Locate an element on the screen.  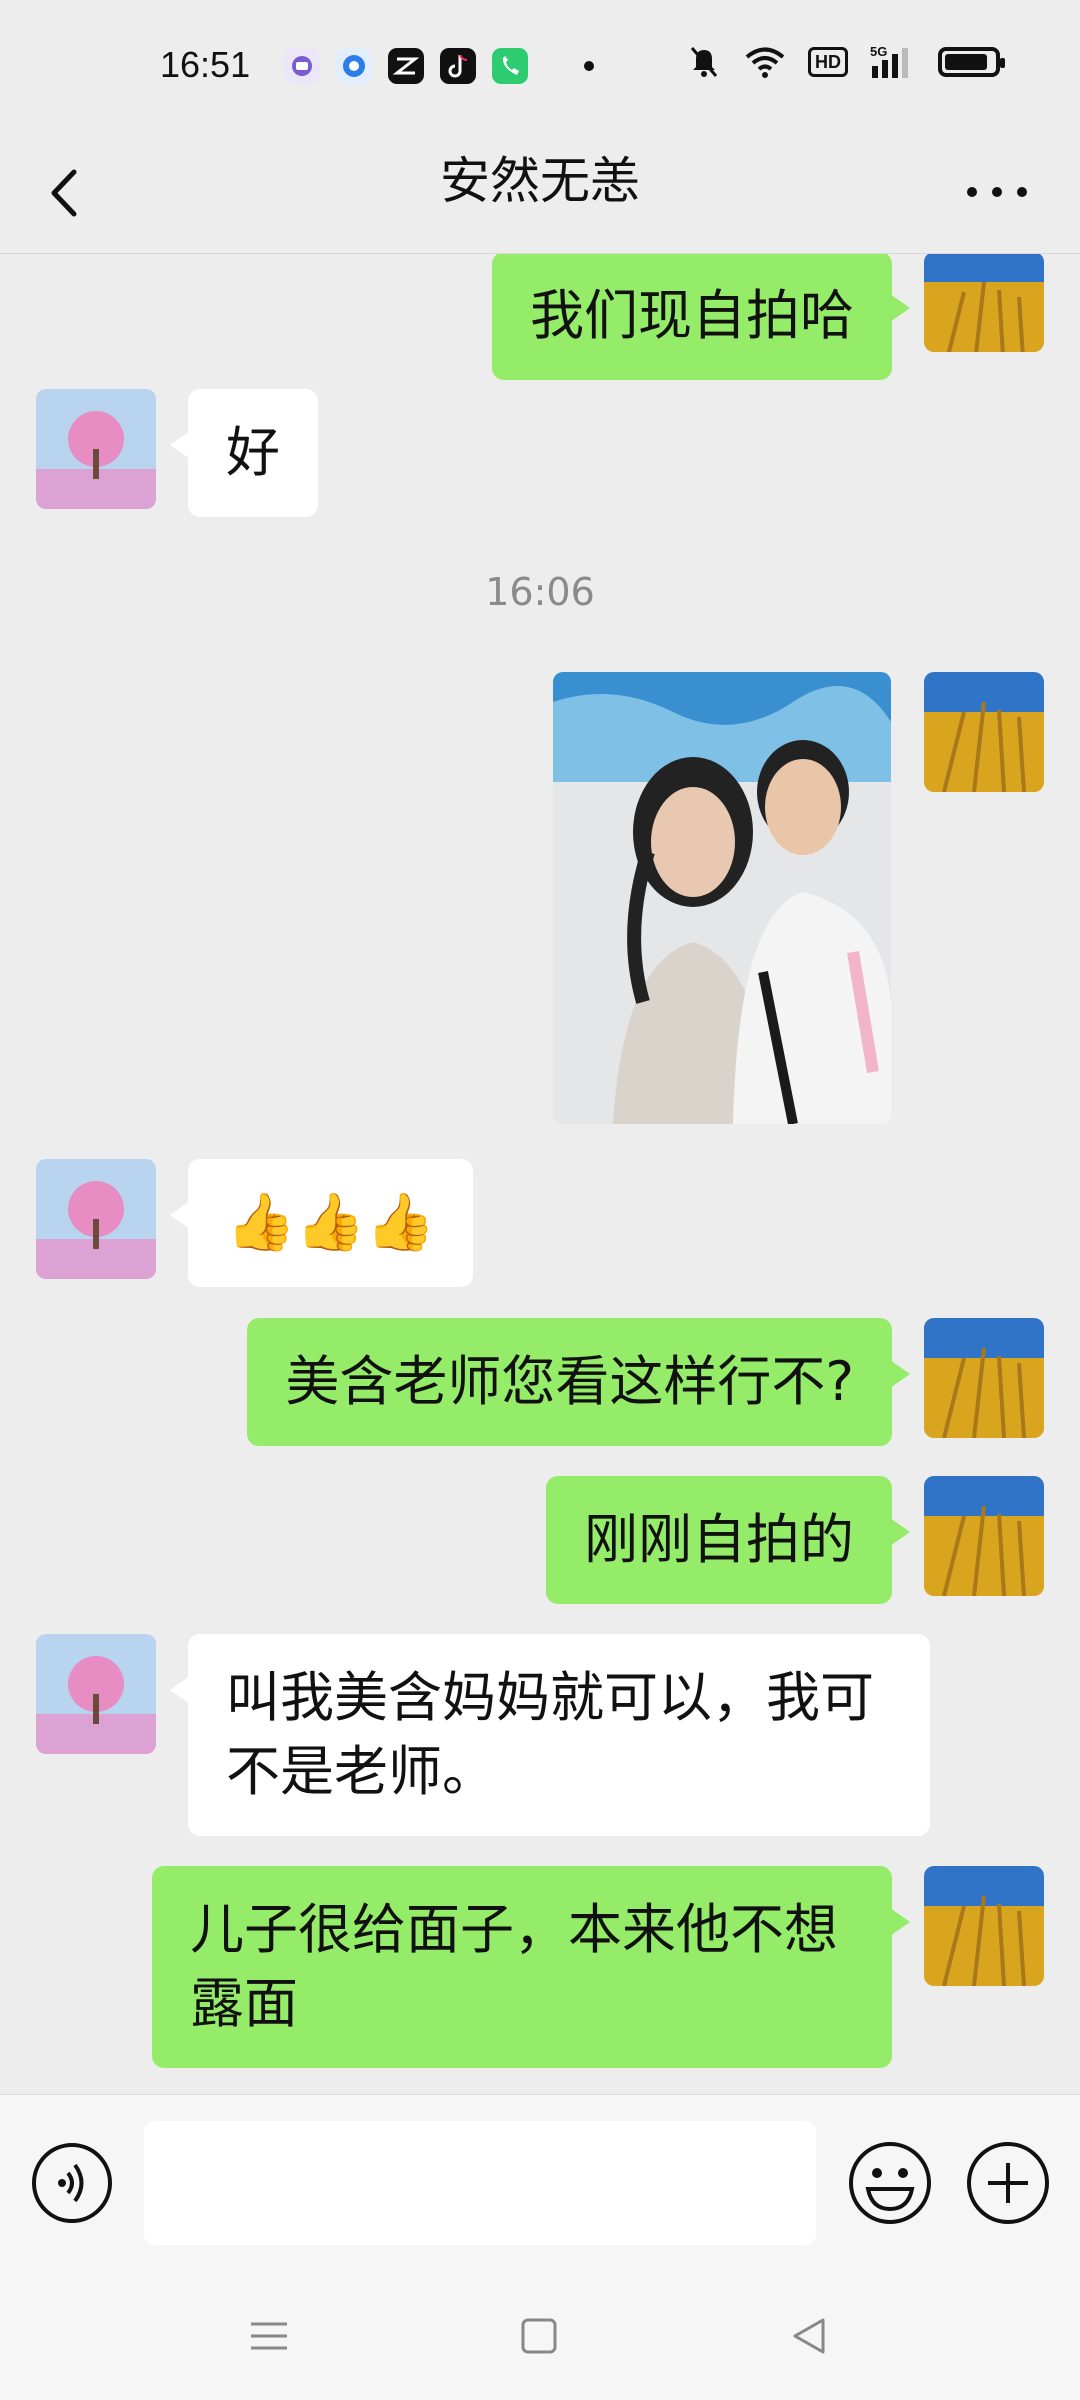
status-time: 16:51 is located at coordinates (205, 64).